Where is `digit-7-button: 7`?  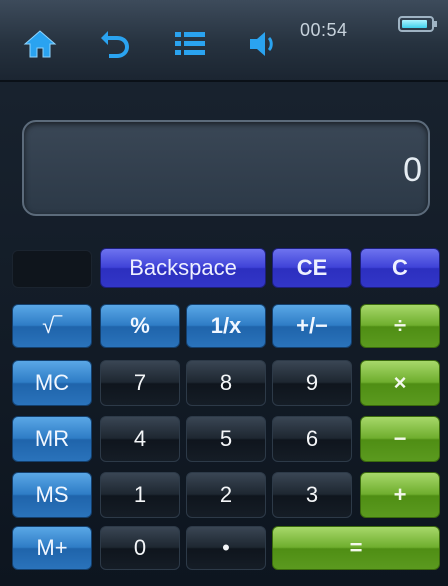
digit-7-button: 7 is located at coordinates (140, 383).